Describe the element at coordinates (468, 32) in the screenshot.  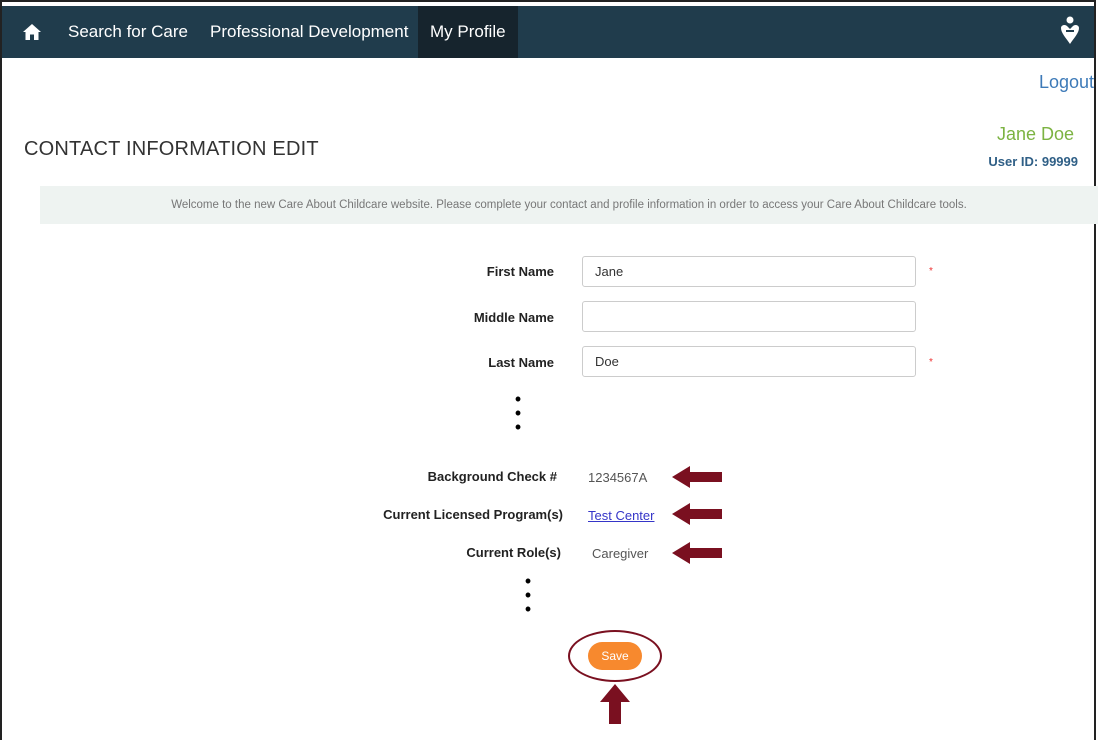
I see `nav-my-profile: My Profile` at that location.